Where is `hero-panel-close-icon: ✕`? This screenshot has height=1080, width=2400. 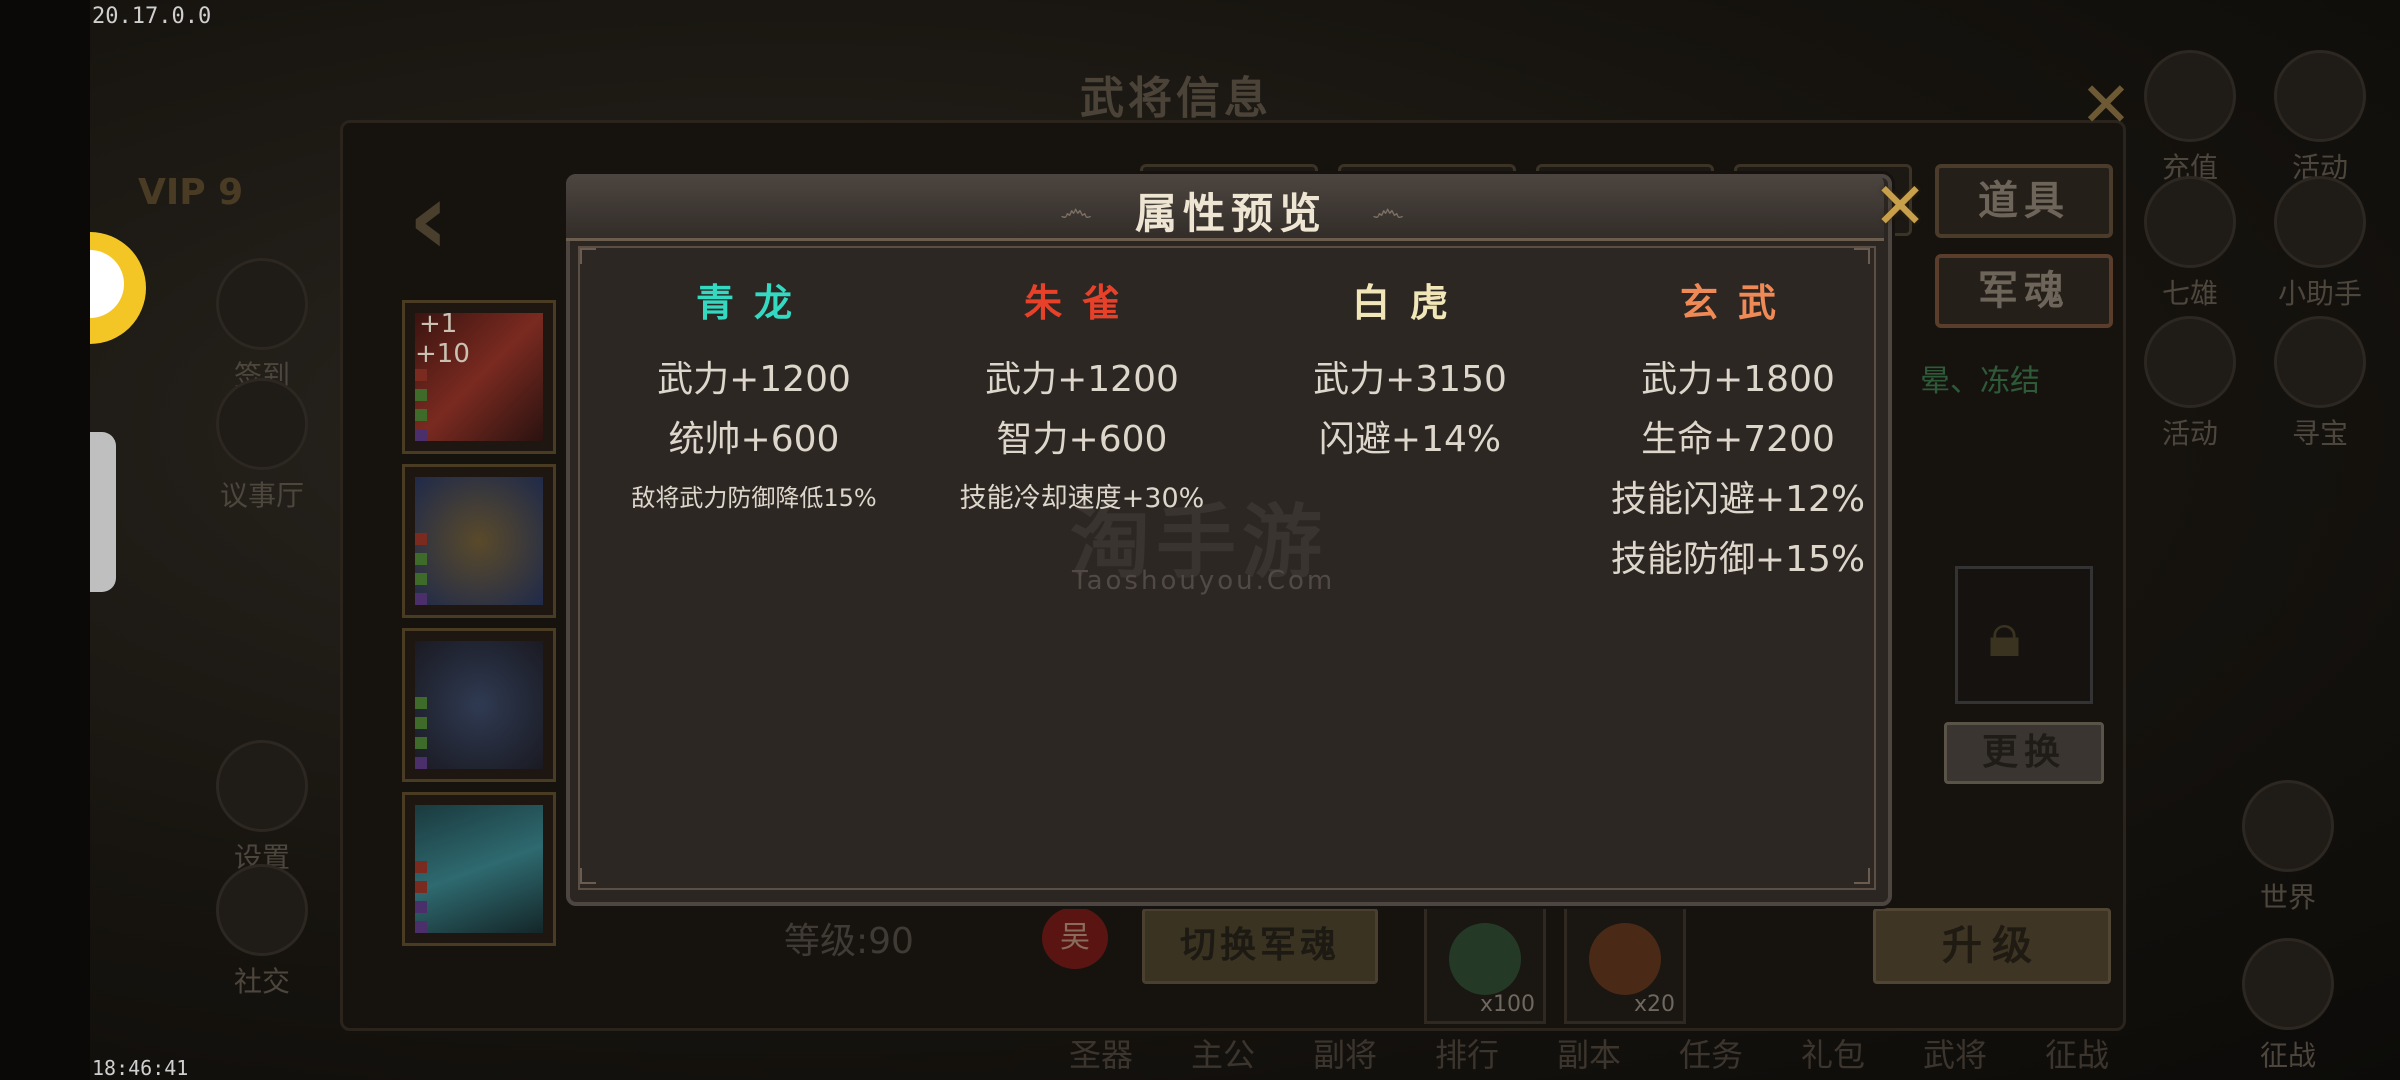
hero-panel-close-icon: ✕ is located at coordinates (2106, 104).